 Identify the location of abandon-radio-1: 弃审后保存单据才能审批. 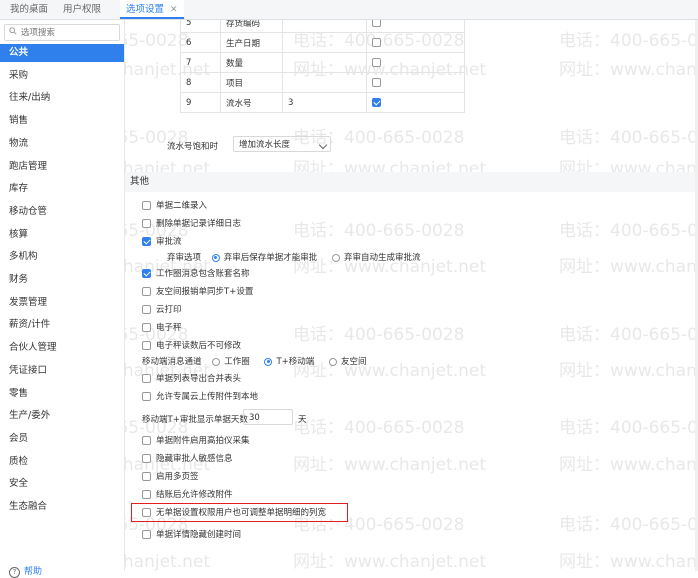
(270, 258).